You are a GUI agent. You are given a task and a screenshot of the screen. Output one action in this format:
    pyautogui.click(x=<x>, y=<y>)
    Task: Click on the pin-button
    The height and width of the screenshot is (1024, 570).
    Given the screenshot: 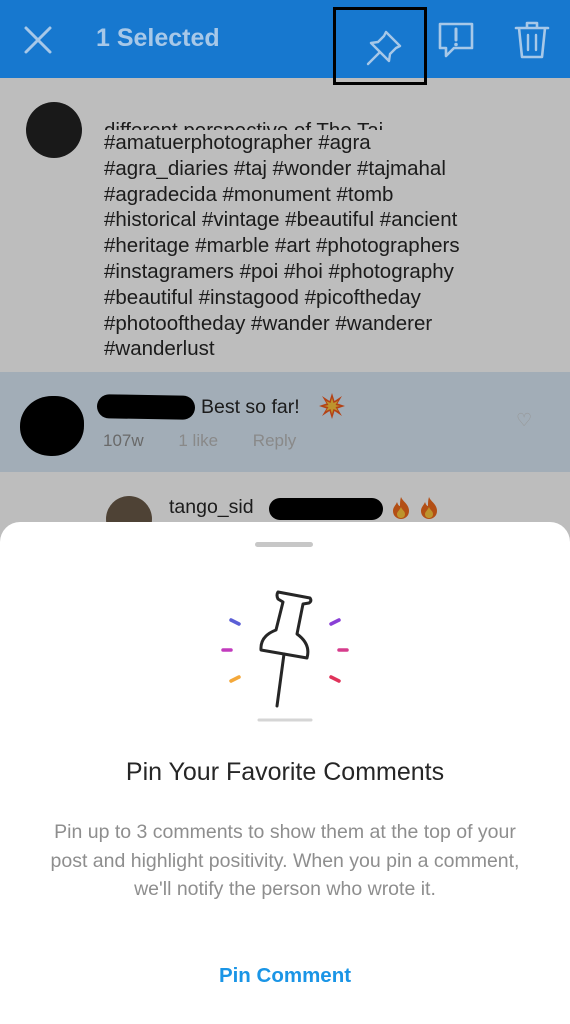 What is the action you would take?
    pyautogui.click(x=380, y=46)
    